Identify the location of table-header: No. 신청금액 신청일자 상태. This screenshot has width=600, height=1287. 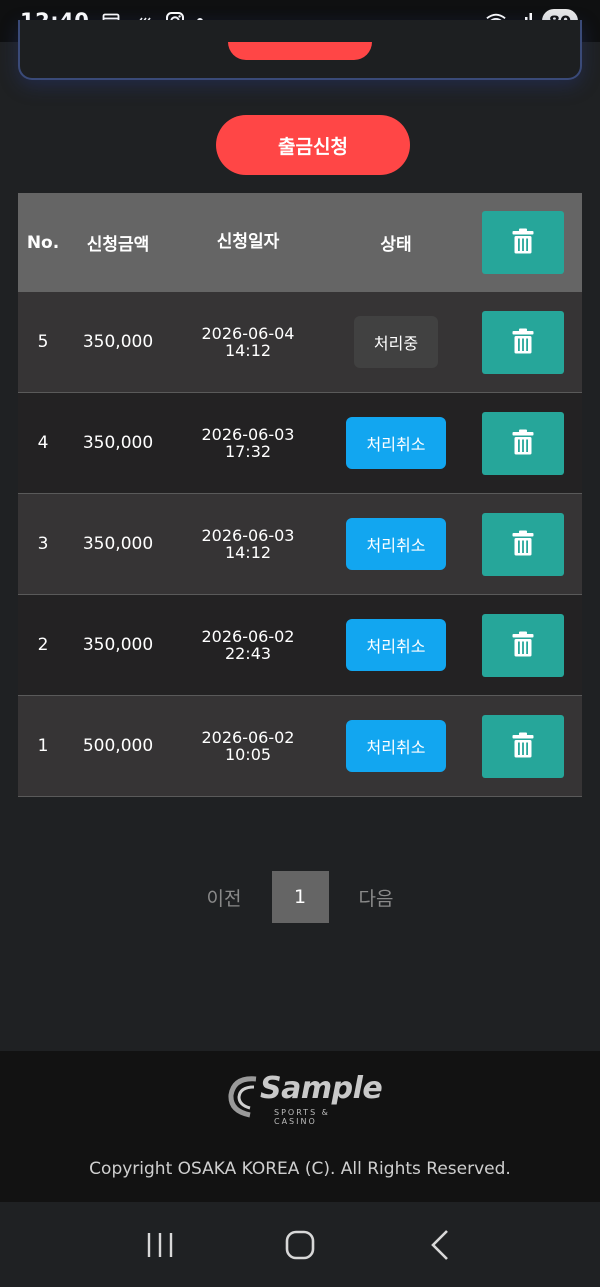
(300, 242).